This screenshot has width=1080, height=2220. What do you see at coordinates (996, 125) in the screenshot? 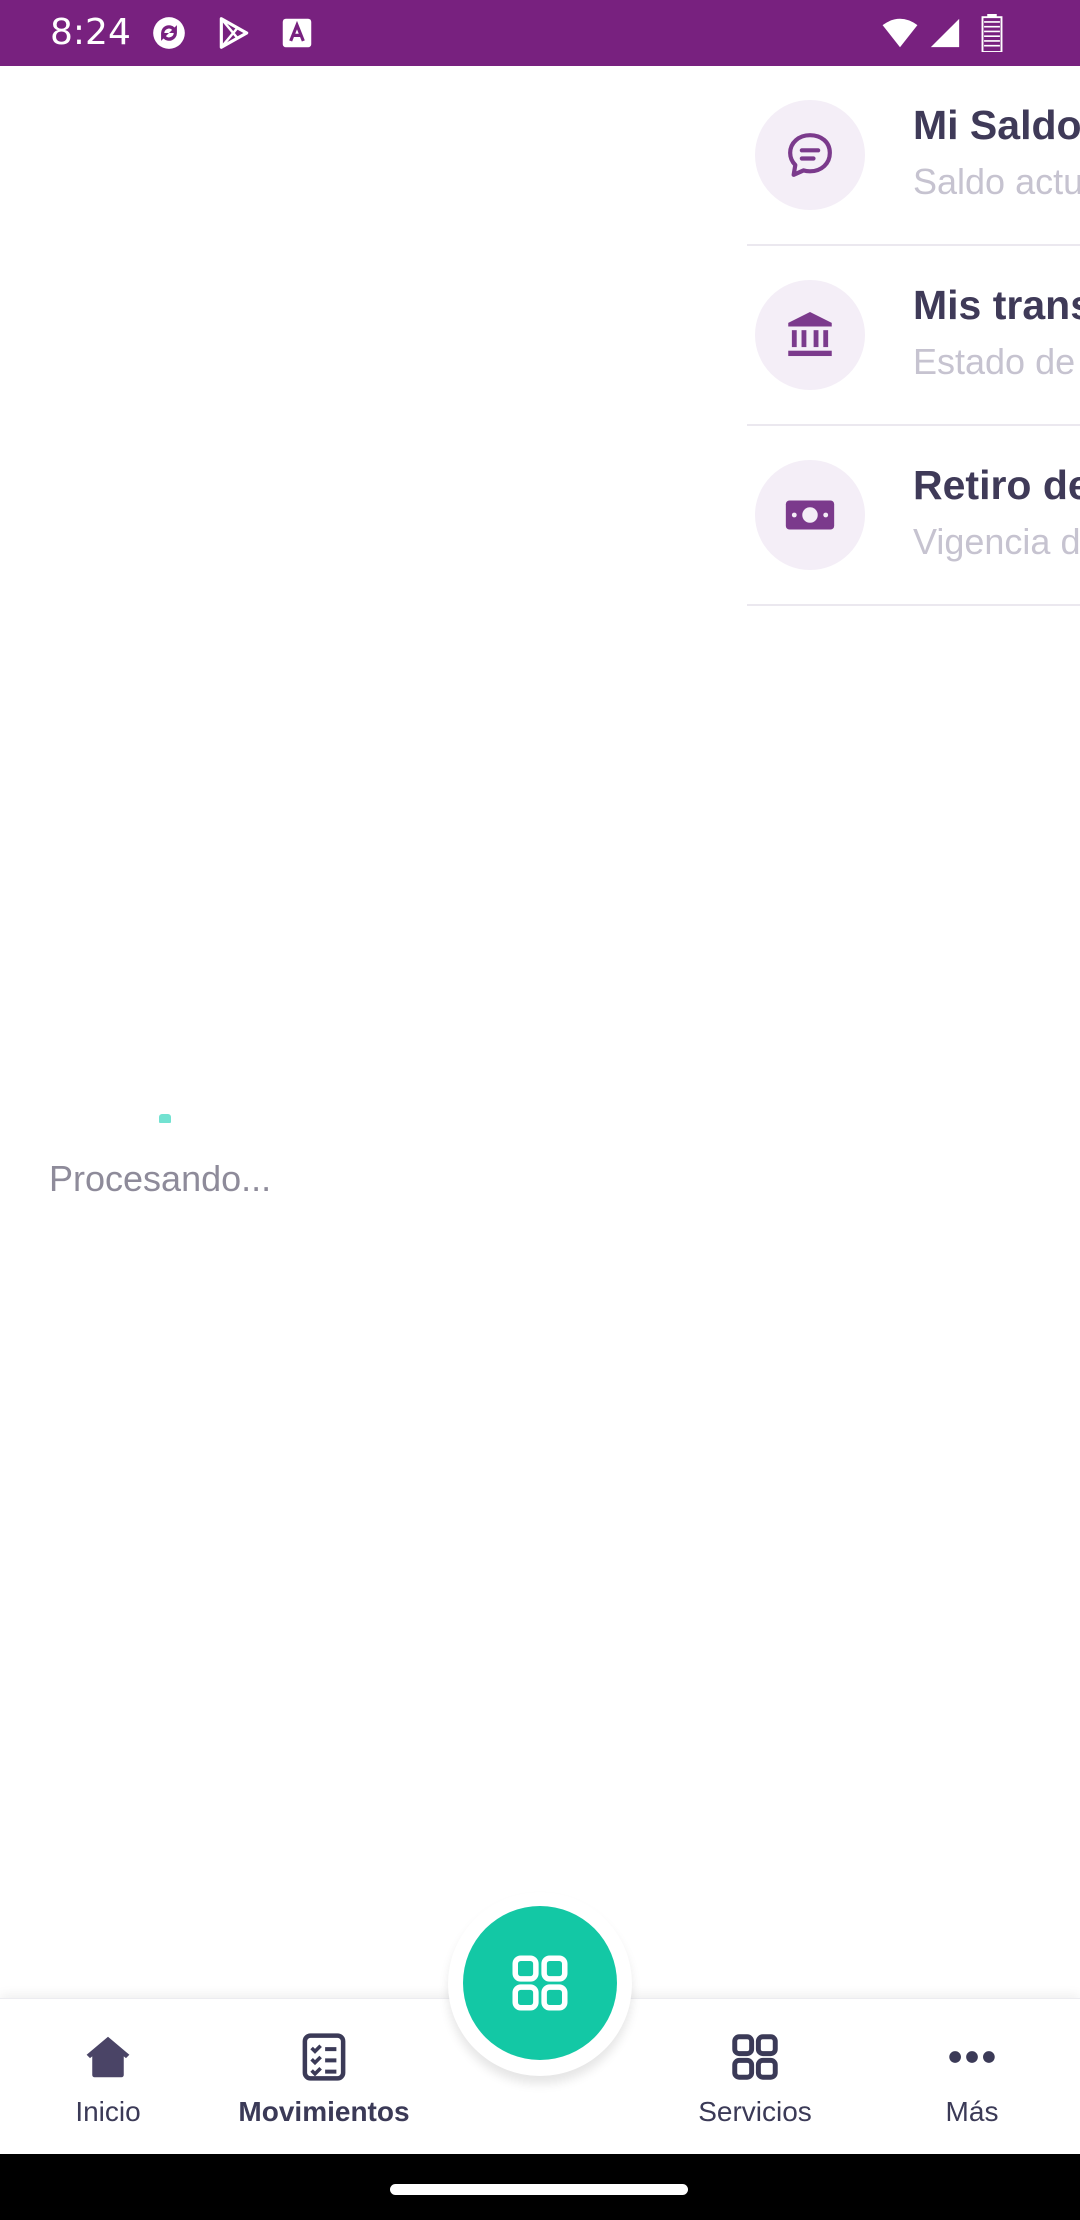
I see `list-item-title: Mi Saldo` at bounding box center [996, 125].